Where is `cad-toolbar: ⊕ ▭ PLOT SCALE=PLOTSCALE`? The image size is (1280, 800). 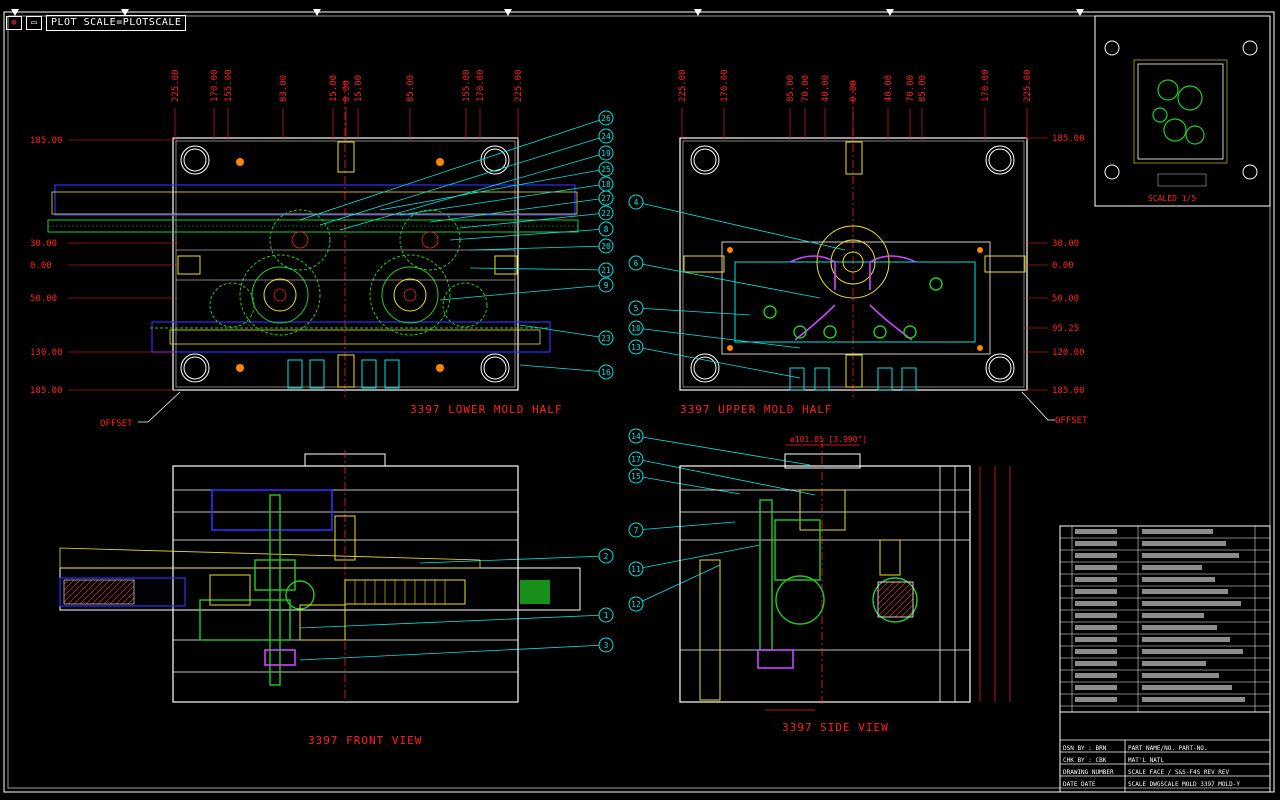
cad-toolbar: ⊕ ▭ PLOT SCALE=PLOTSCALE is located at coordinates (96, 23).